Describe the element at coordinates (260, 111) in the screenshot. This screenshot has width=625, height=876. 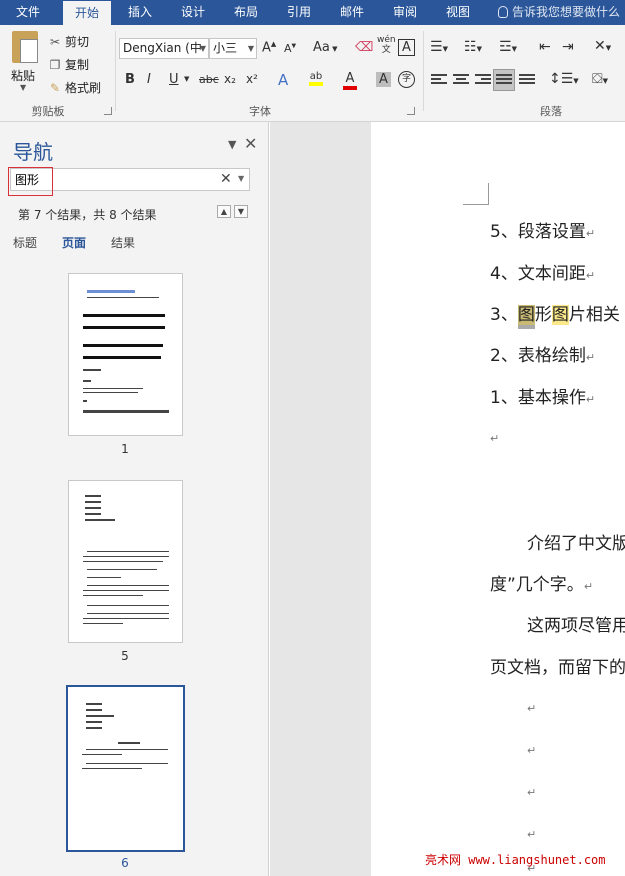
I see `font-group-label: 字体` at that location.